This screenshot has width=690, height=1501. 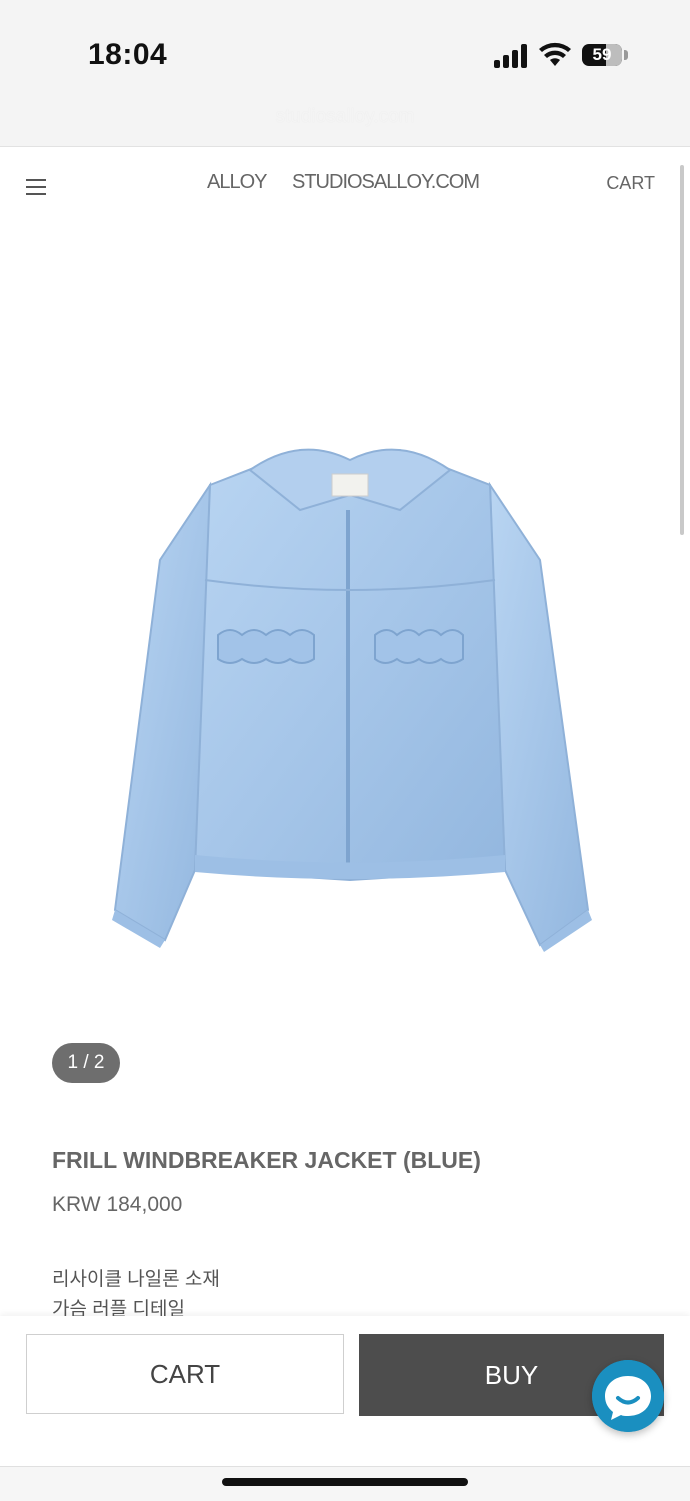 I want to click on chat-icon, so click(x=628, y=1396).